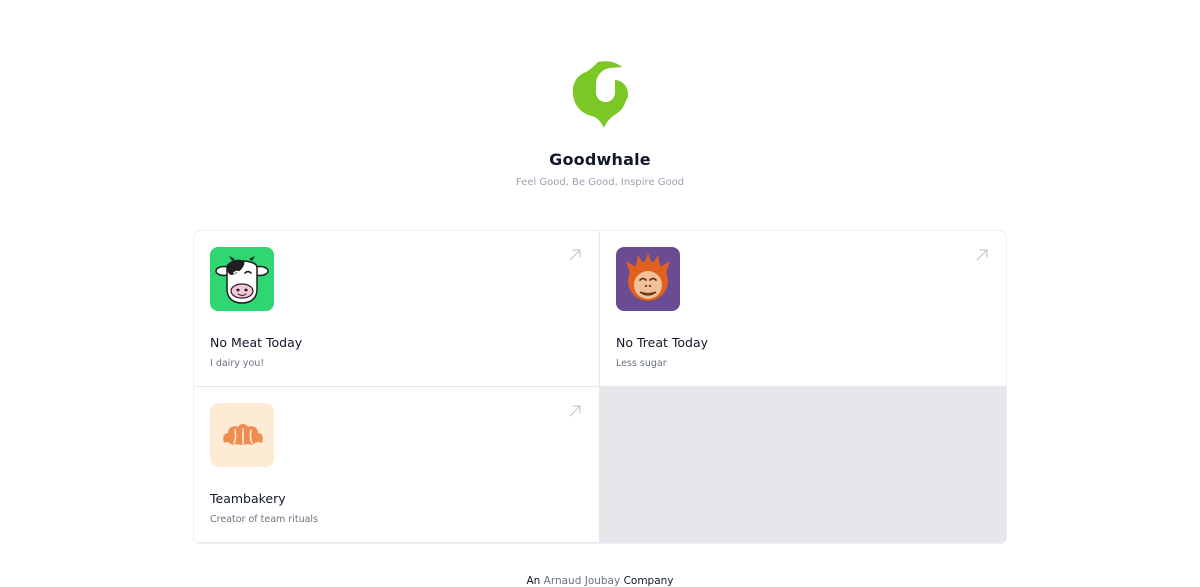  Describe the element at coordinates (600, 159) in the screenshot. I see `brand-title: Goodwhale` at that location.